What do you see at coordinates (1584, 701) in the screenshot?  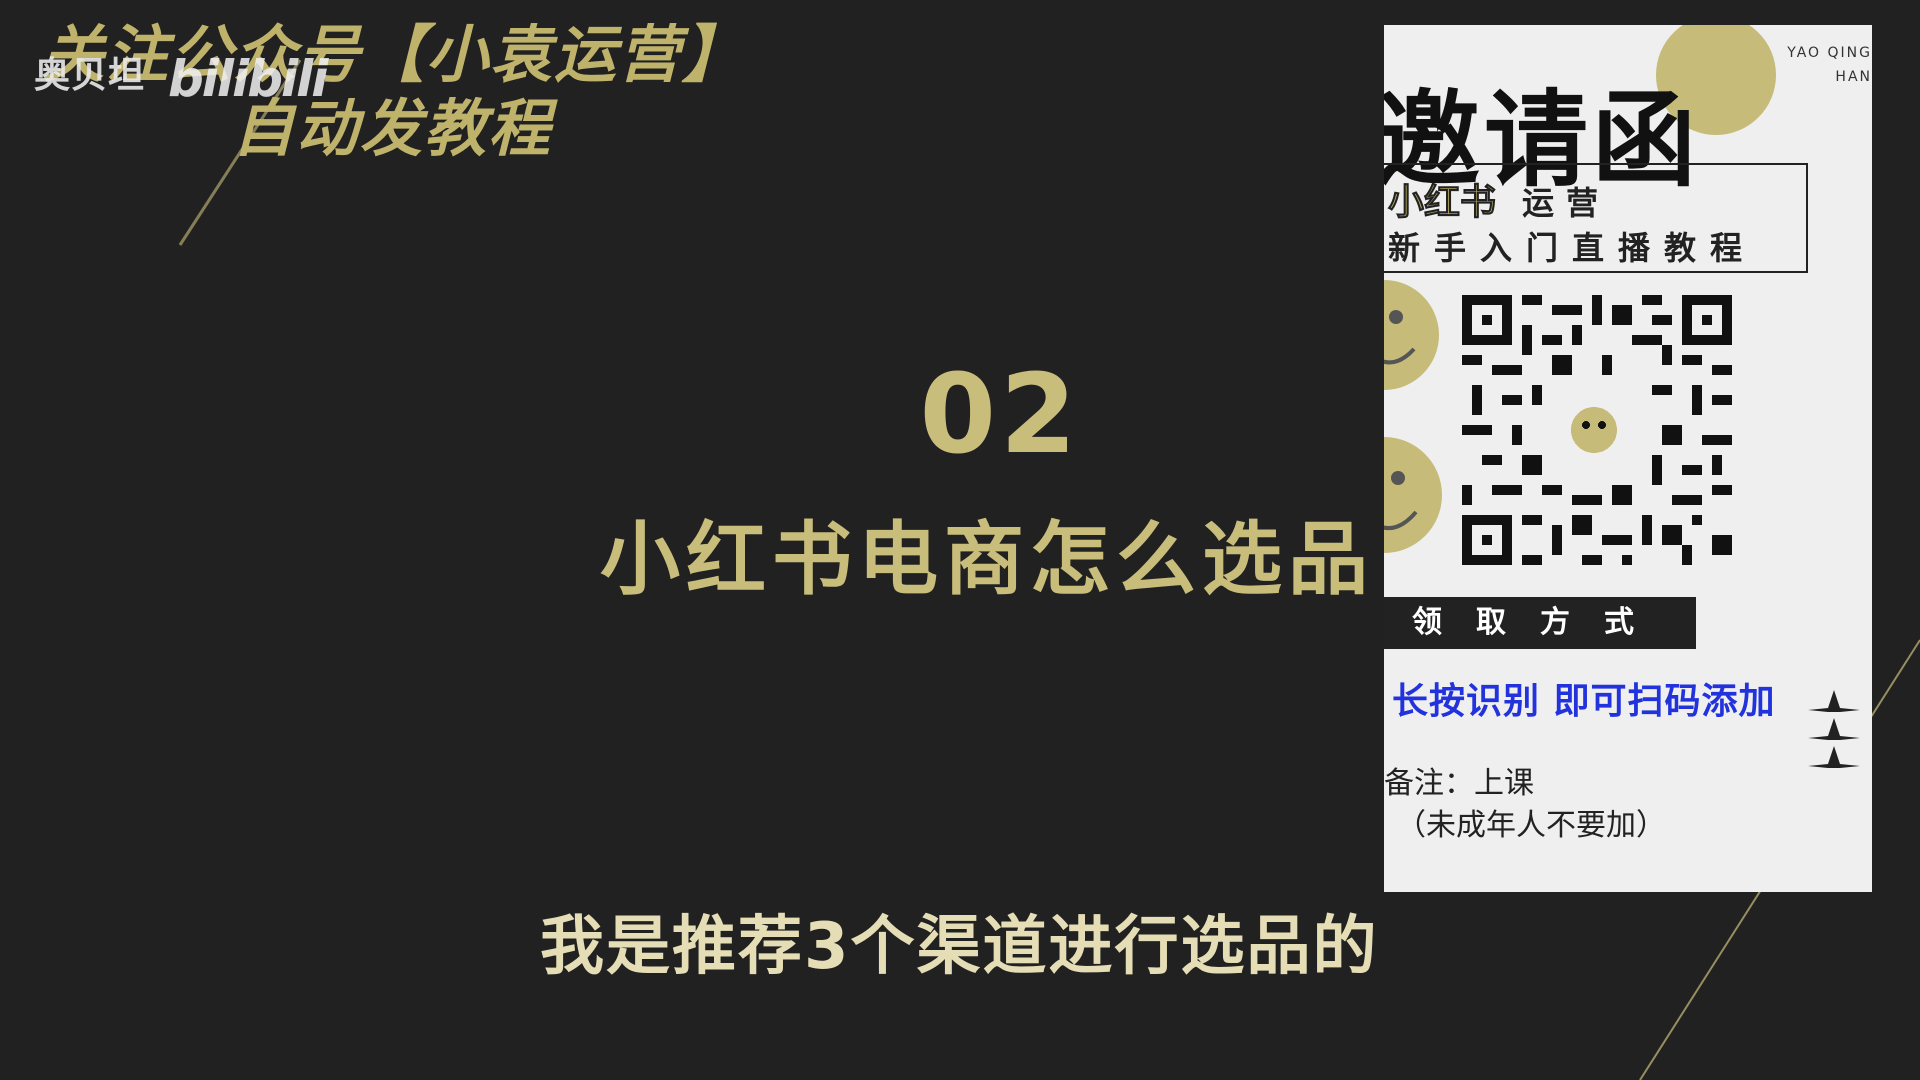 I see `scan-instruction: 长按识别 即可扫码添加` at bounding box center [1584, 701].